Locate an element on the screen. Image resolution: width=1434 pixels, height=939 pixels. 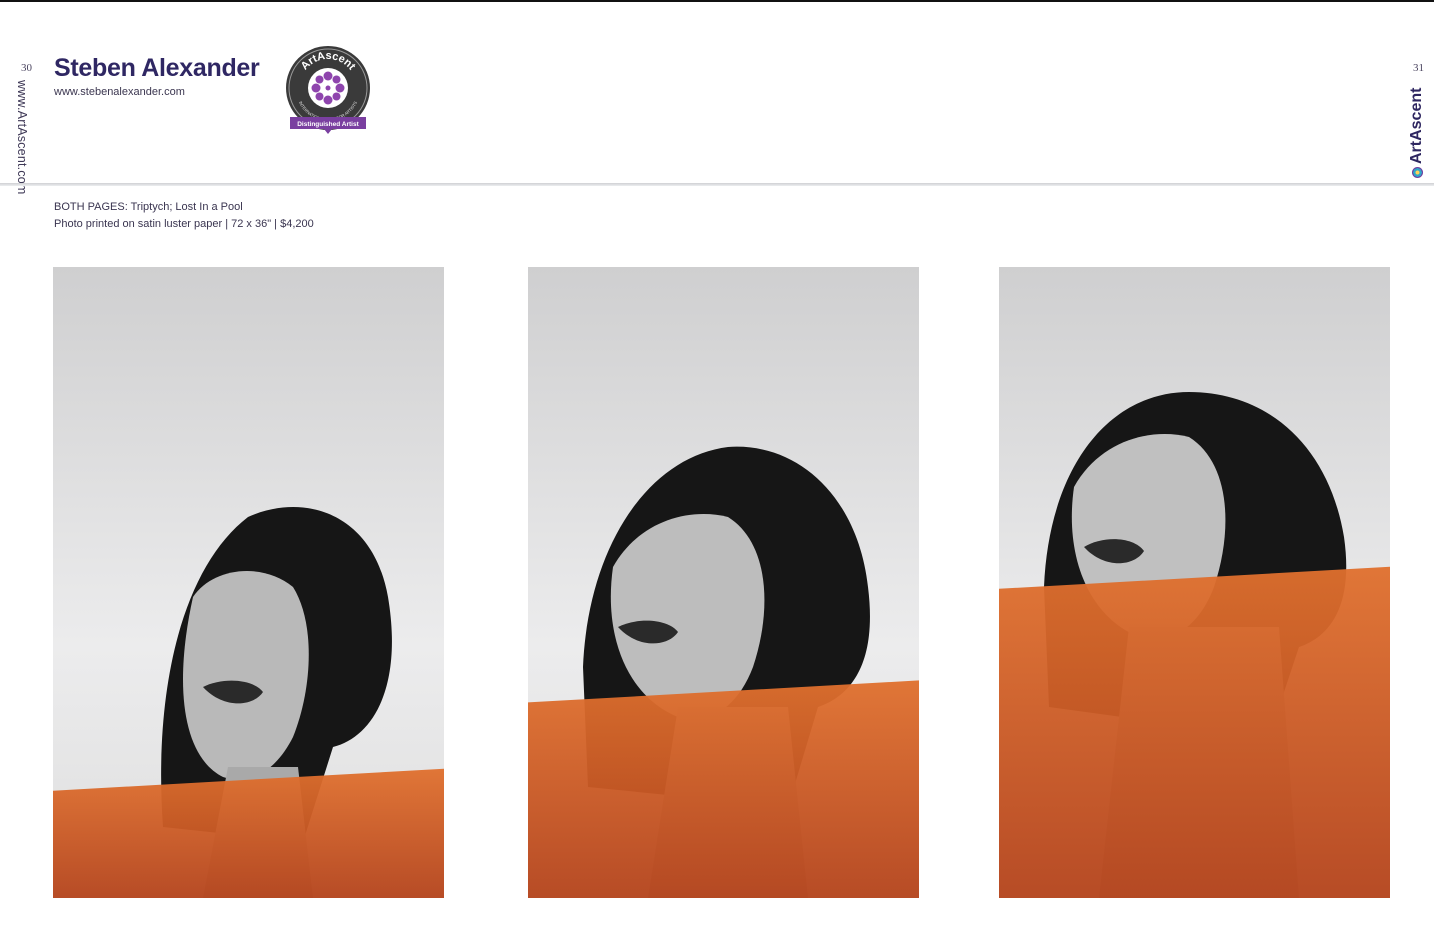
header-divider is located at coordinates (717, 184).